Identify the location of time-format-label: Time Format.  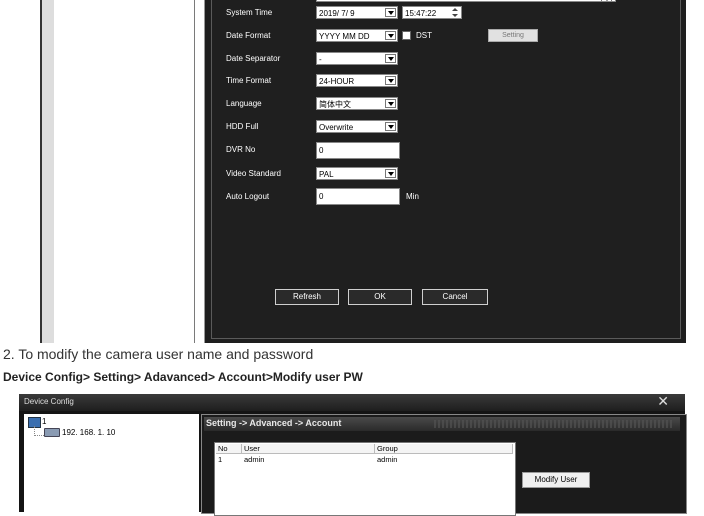
(249, 80).